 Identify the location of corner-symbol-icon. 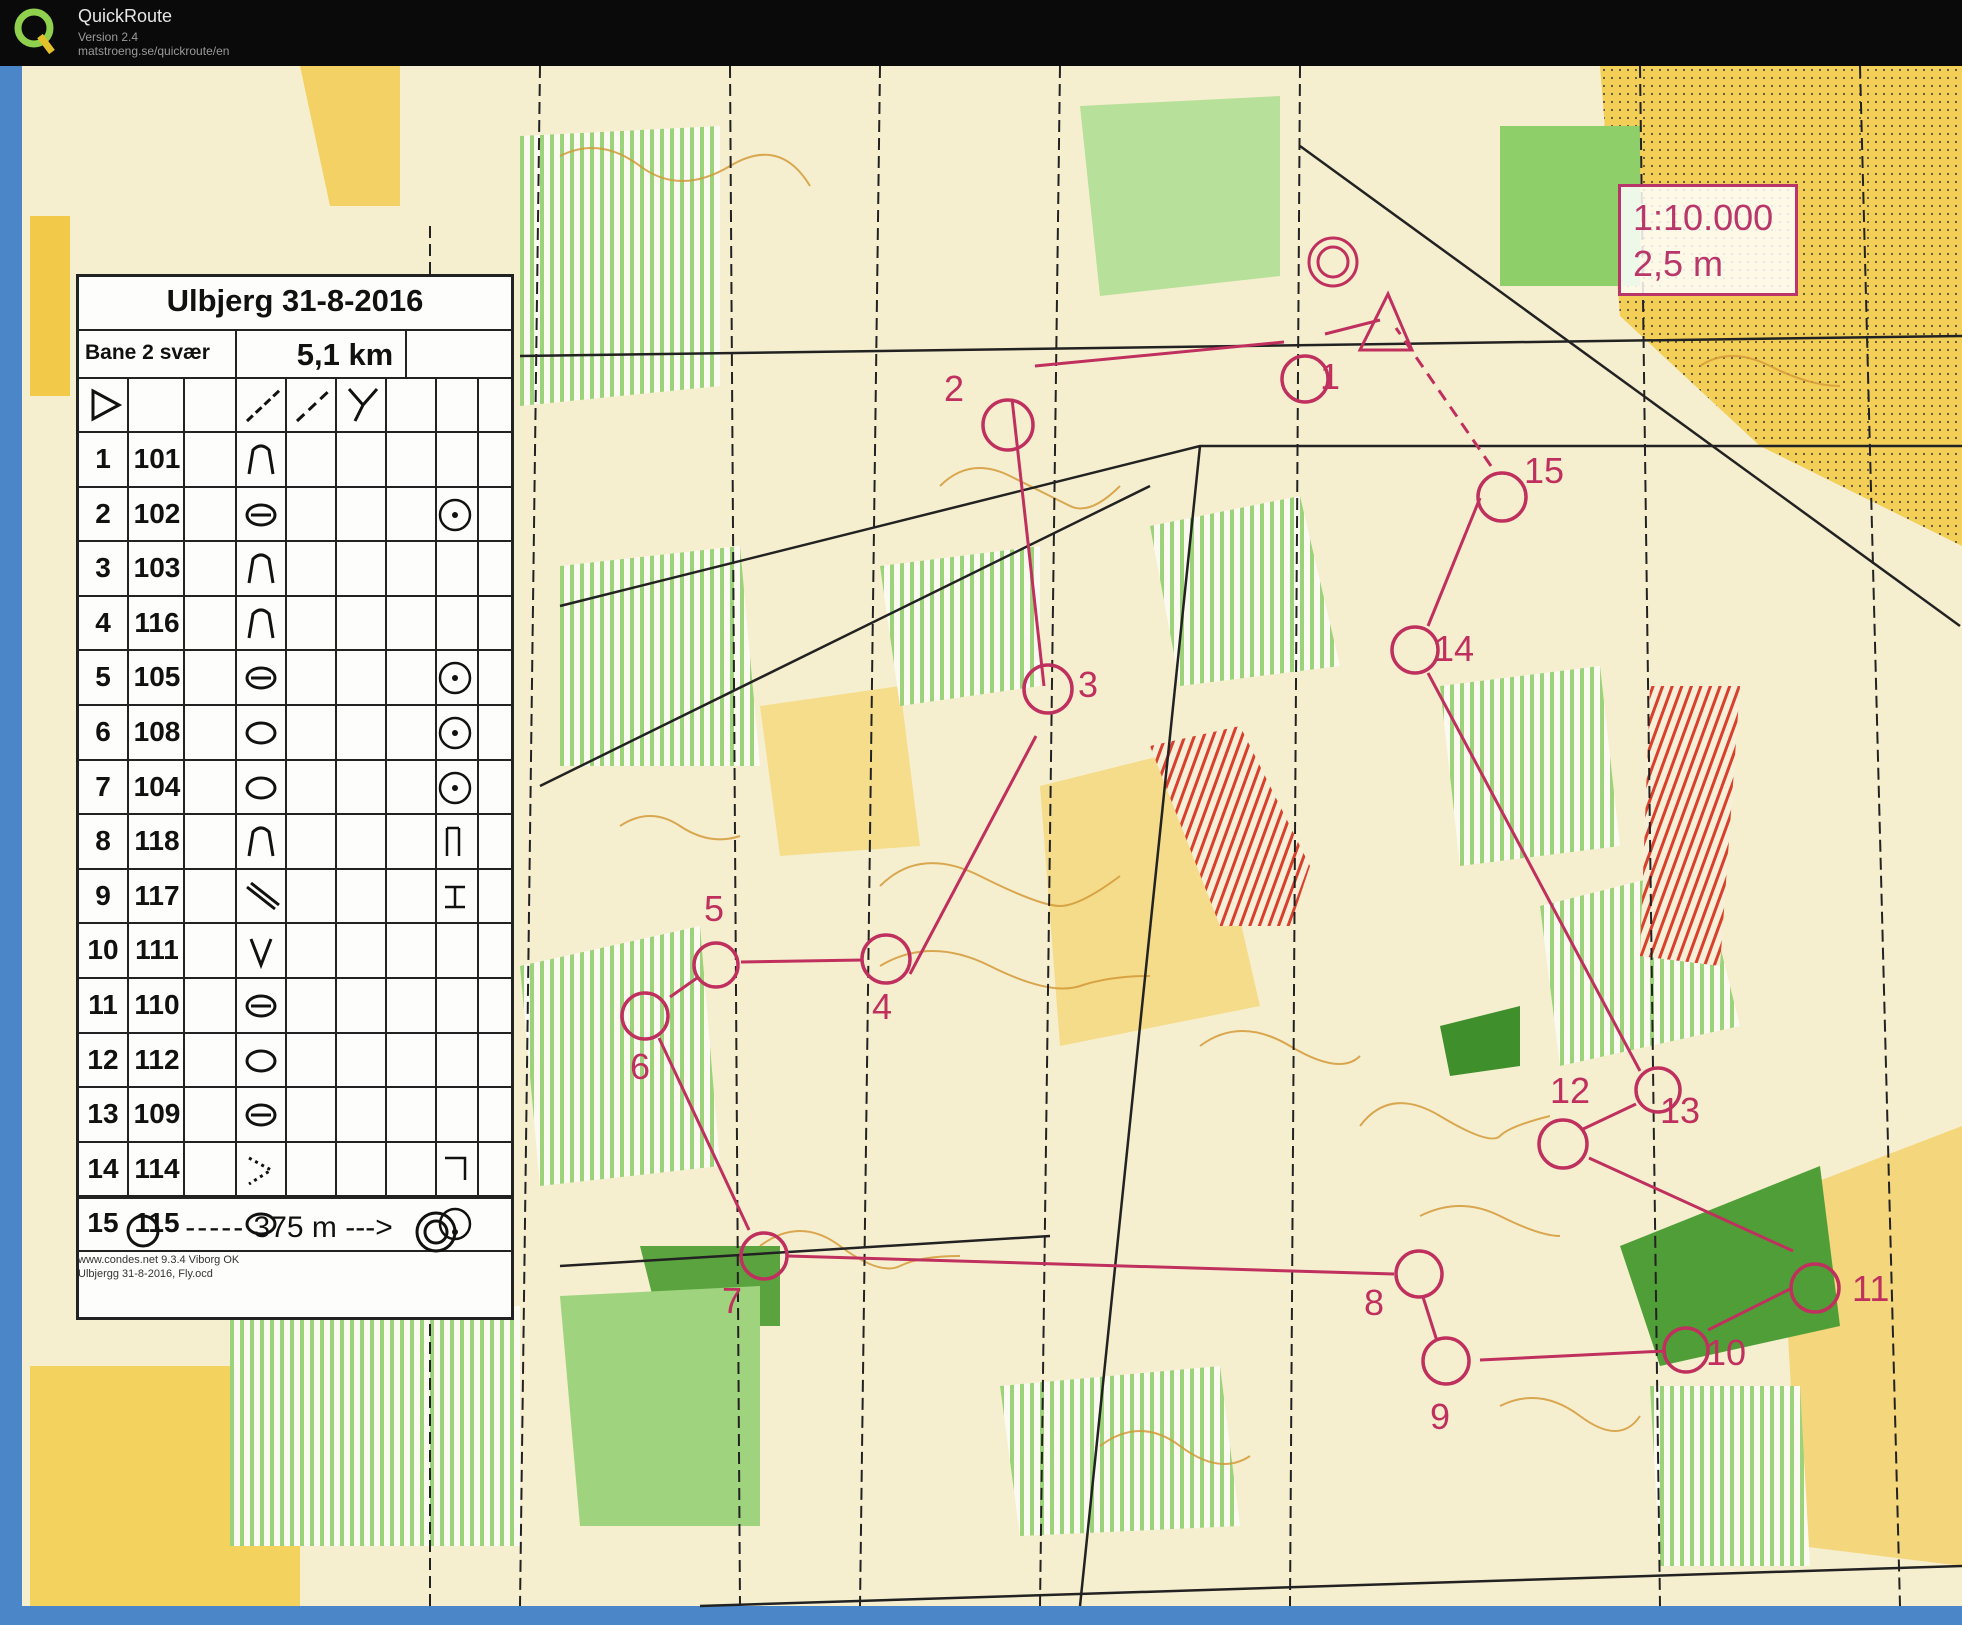
(261, 1171).